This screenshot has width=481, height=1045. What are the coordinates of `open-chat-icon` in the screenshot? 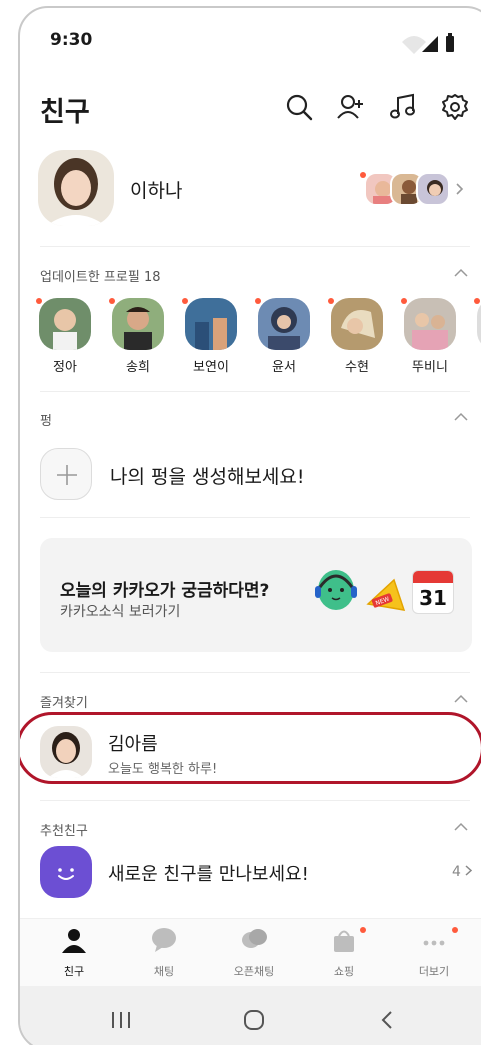 It's located at (254, 938).